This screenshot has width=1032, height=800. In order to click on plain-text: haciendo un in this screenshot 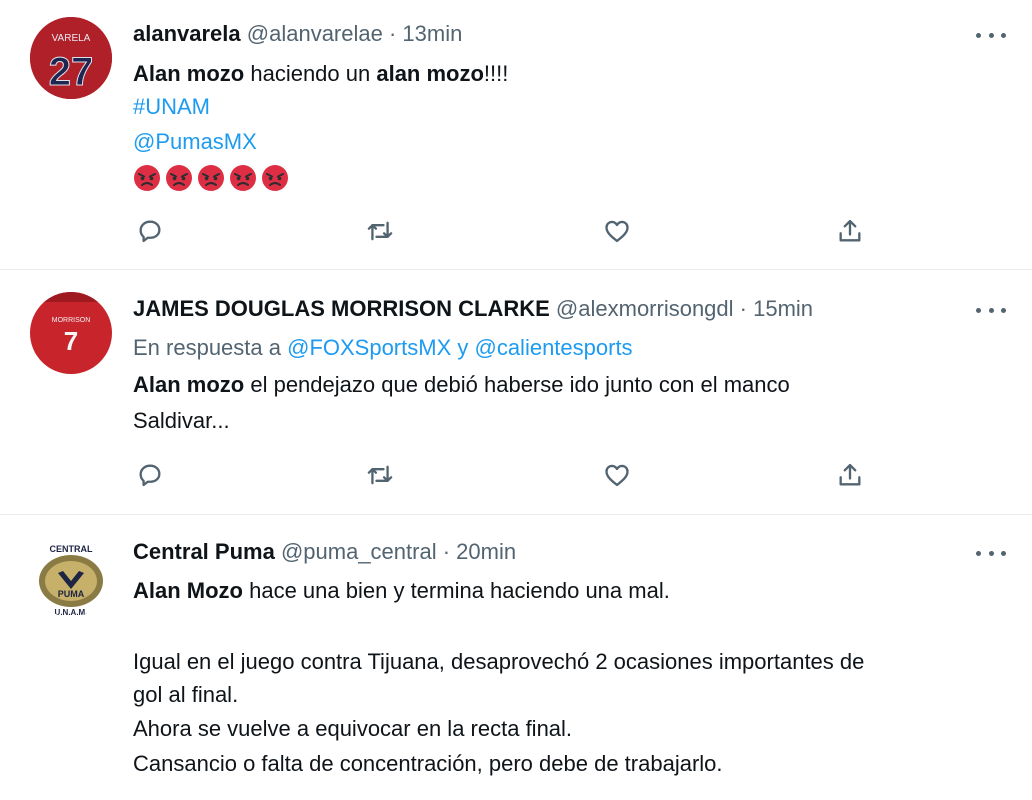, I will do `click(310, 73)`.